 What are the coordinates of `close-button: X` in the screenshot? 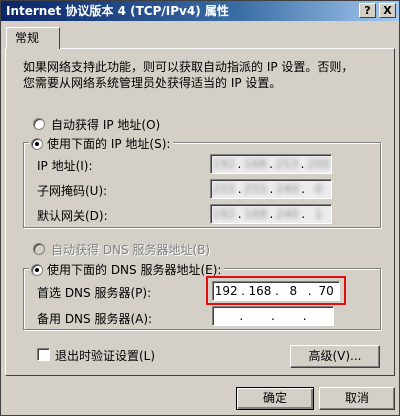 It's located at (387, 10).